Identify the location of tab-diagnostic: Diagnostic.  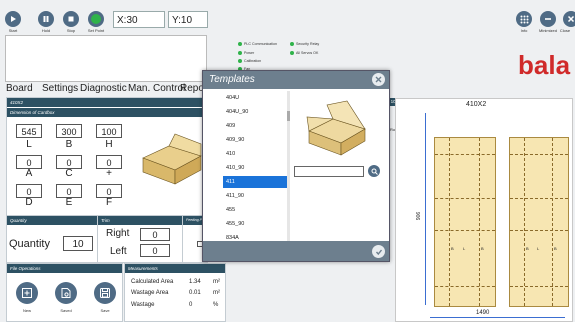
(103, 88).